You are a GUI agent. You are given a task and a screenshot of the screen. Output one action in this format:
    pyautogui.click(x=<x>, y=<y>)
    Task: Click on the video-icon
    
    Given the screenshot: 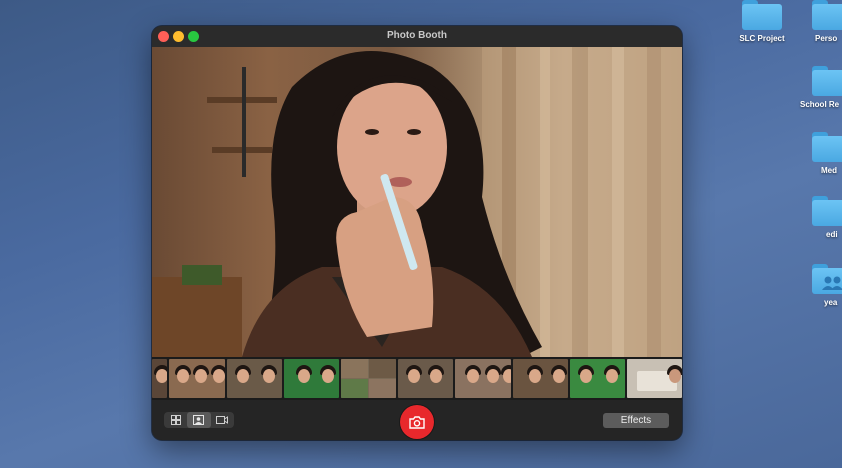 What is the action you would take?
    pyautogui.click(x=222, y=420)
    